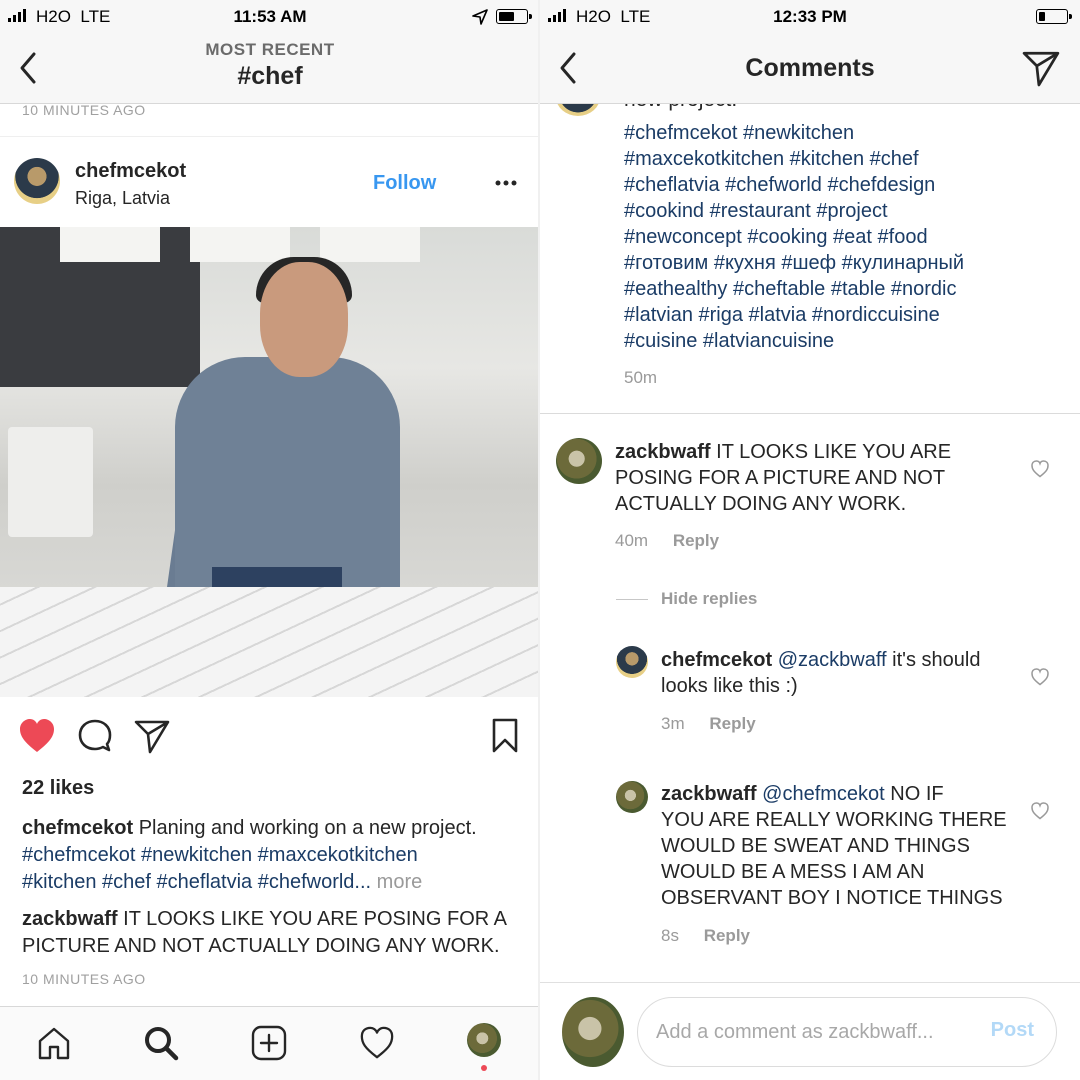 This screenshot has height=1080, width=1080. I want to click on search-icon, so click(161, 1043).